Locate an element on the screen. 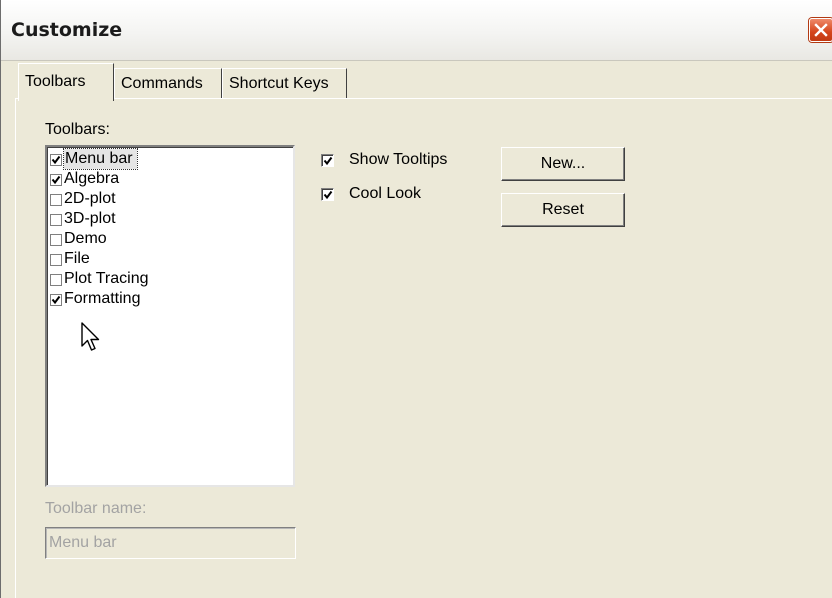 Image resolution: width=832 pixels, height=598 pixels. toolbar-name-label: Toolbar name: is located at coordinates (96, 508).